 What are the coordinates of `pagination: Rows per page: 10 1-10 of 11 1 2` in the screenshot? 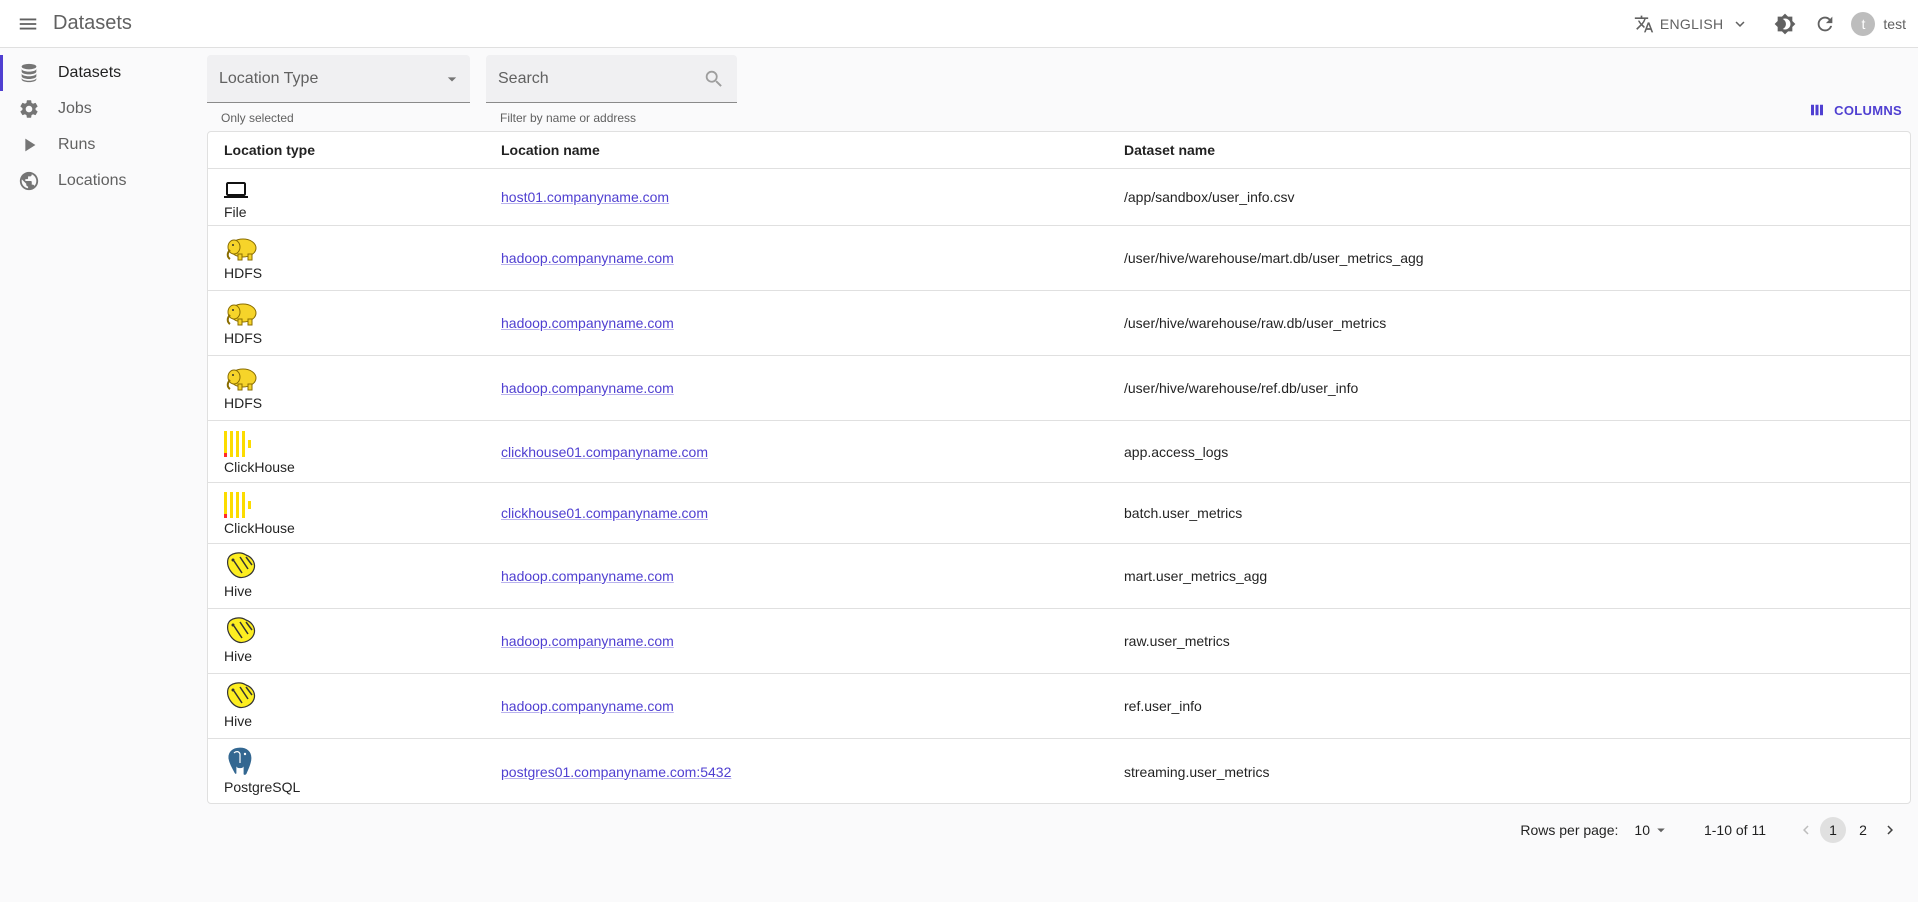 It's located at (1711, 830).